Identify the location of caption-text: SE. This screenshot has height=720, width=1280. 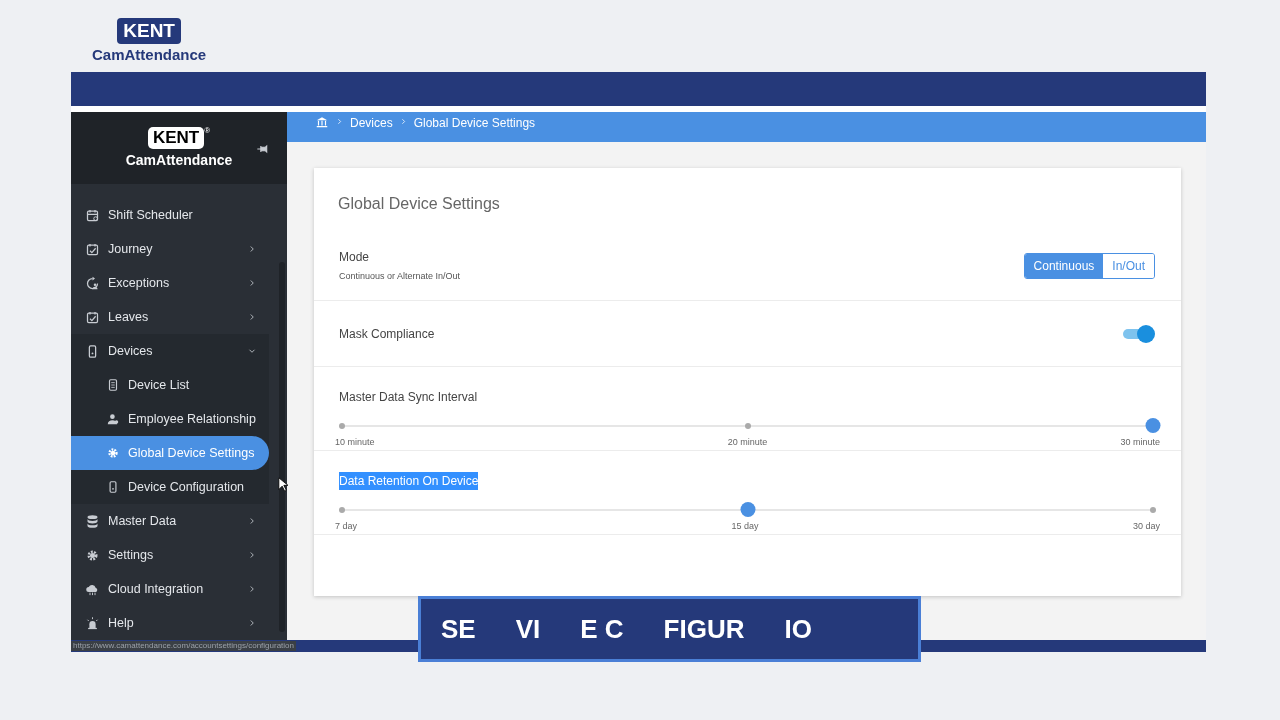
(458, 629).